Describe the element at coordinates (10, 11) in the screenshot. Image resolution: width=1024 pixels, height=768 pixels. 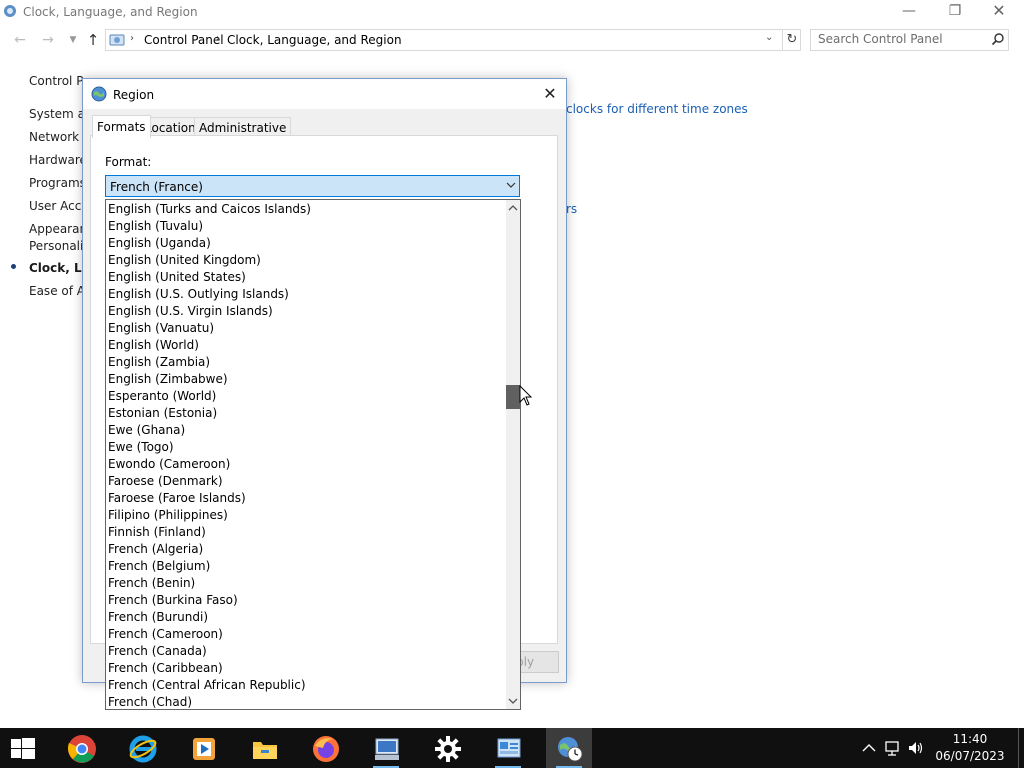
I see `control-panel-app-icon` at that location.